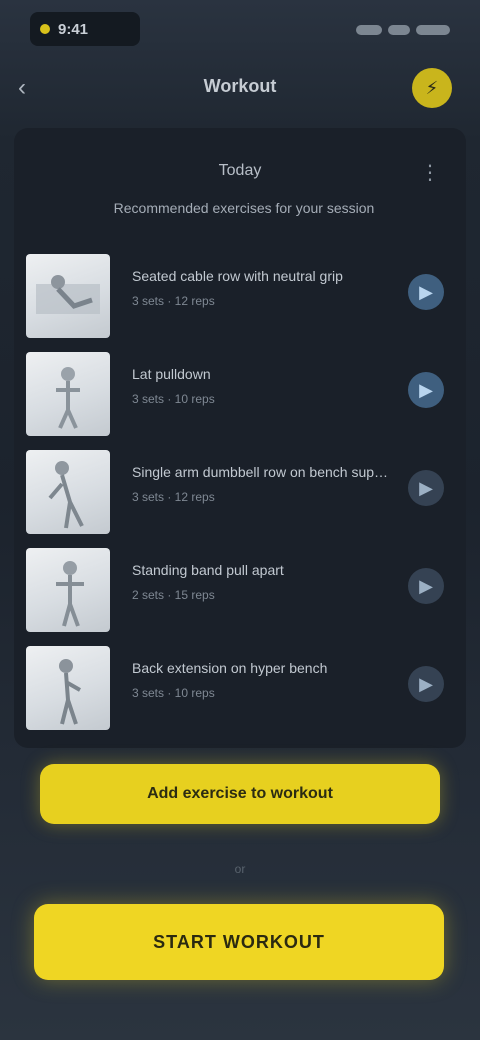 This screenshot has height=1040, width=480. What do you see at coordinates (240, 391) in the screenshot?
I see `list-item: Lat pulldown 3 sets · 10 reps ▶` at bounding box center [240, 391].